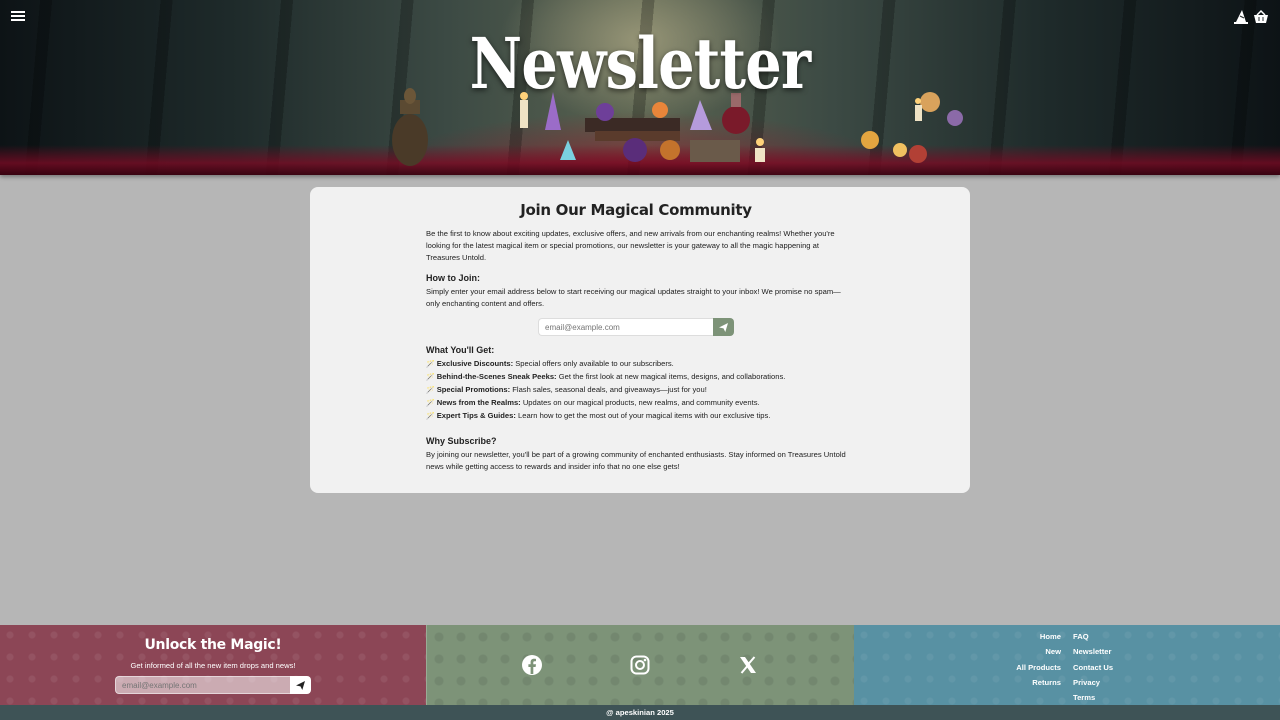 This screenshot has height=720, width=1280. I want to click on email-input, so click(625, 327).